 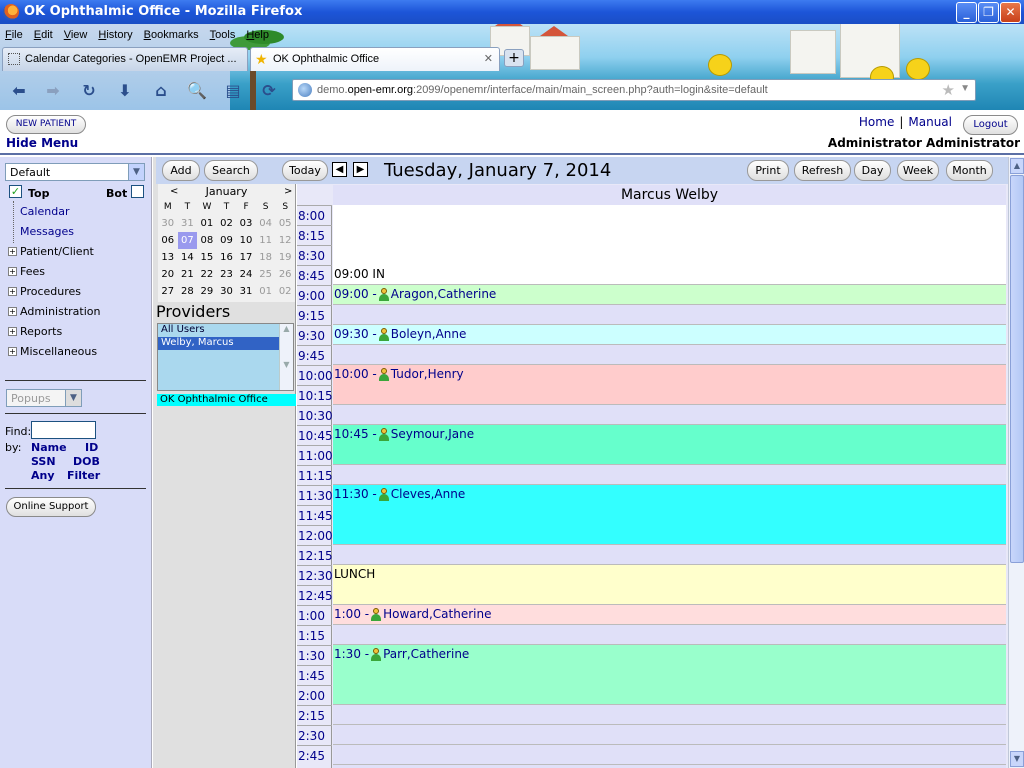 I want to click on today-button: Today, so click(x=305, y=170).